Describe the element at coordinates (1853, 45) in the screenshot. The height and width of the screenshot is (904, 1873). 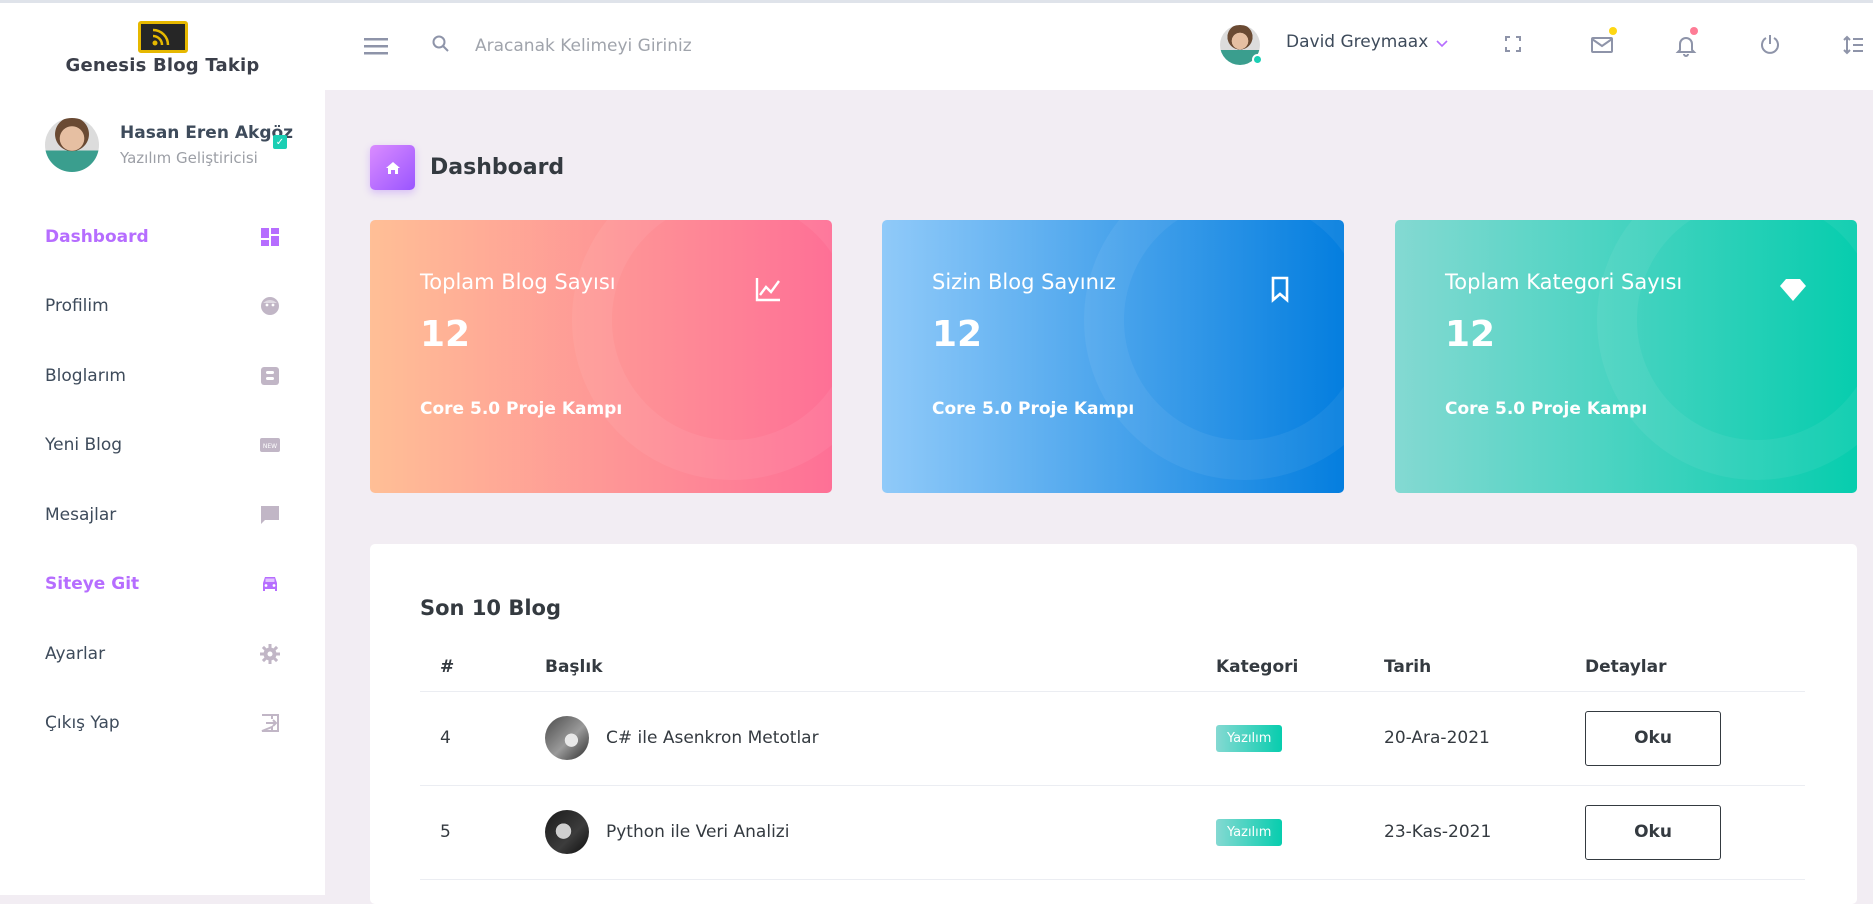
I see `sort-lines-icon` at that location.